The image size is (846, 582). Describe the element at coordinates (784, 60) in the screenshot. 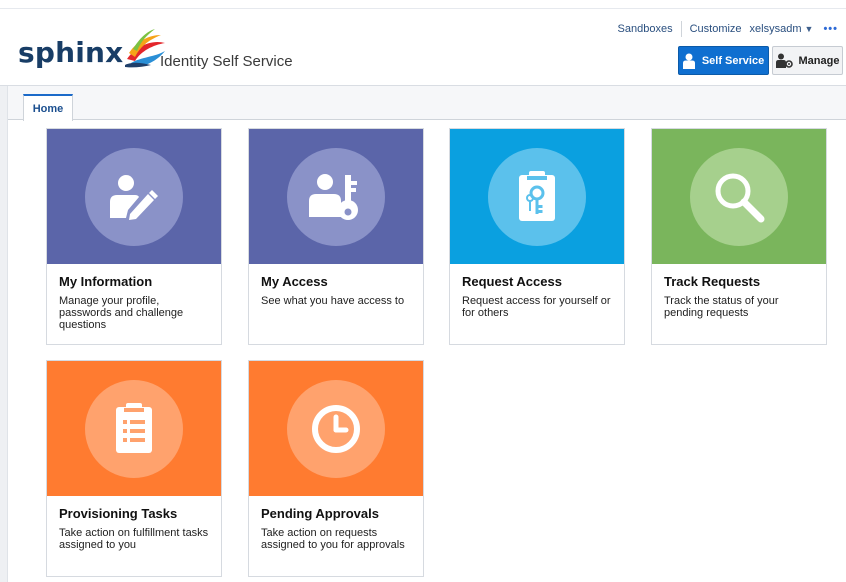

I see `person-gear-icon` at that location.